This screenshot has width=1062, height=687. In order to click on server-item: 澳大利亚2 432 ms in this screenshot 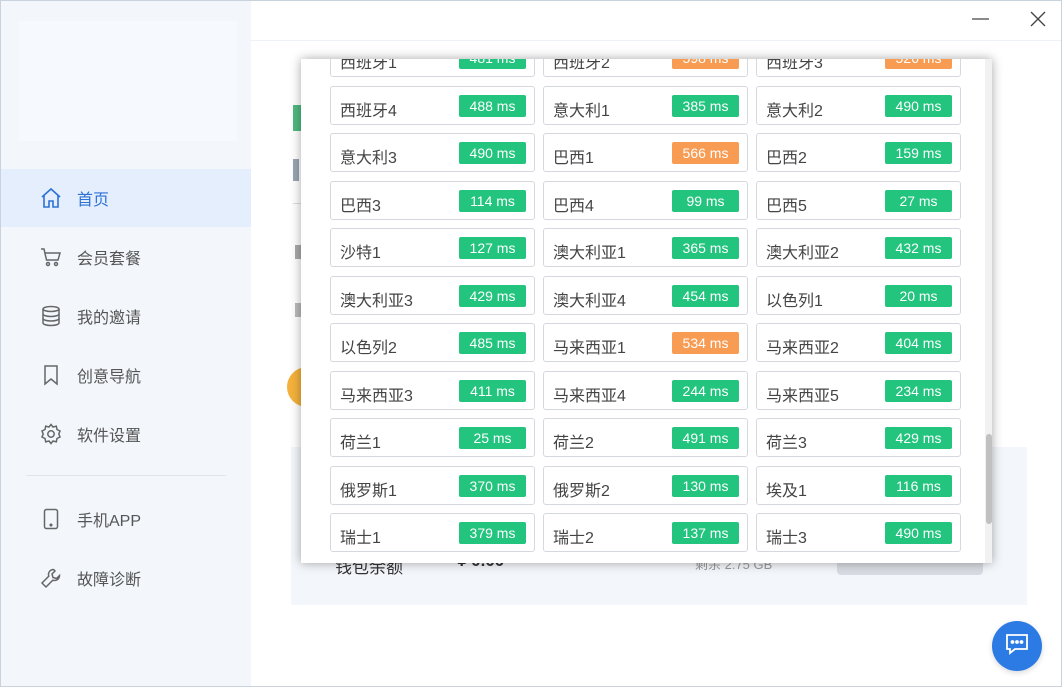, I will do `click(858, 247)`.